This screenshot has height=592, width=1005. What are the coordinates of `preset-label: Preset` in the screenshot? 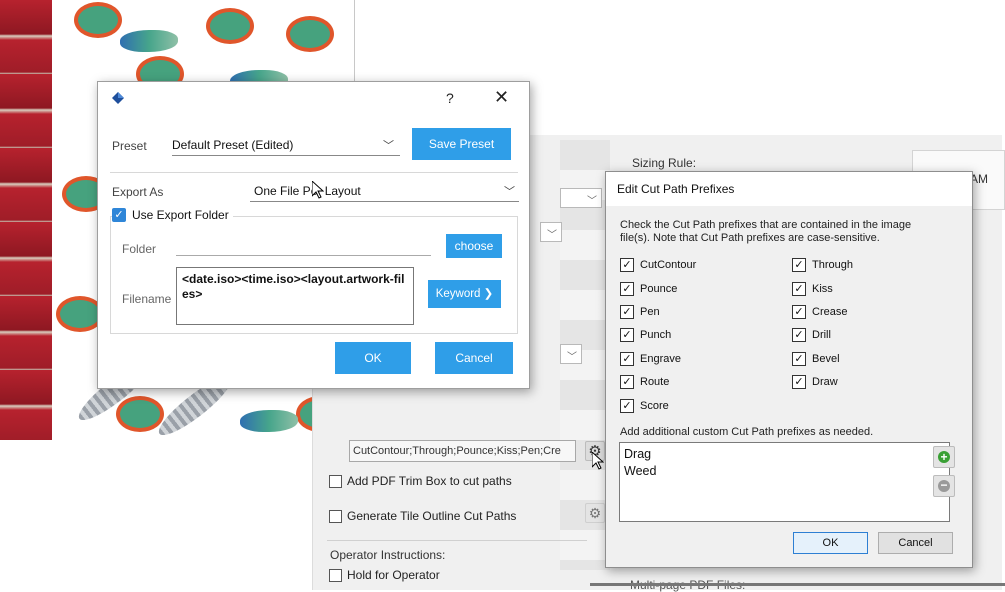 It's located at (129, 146).